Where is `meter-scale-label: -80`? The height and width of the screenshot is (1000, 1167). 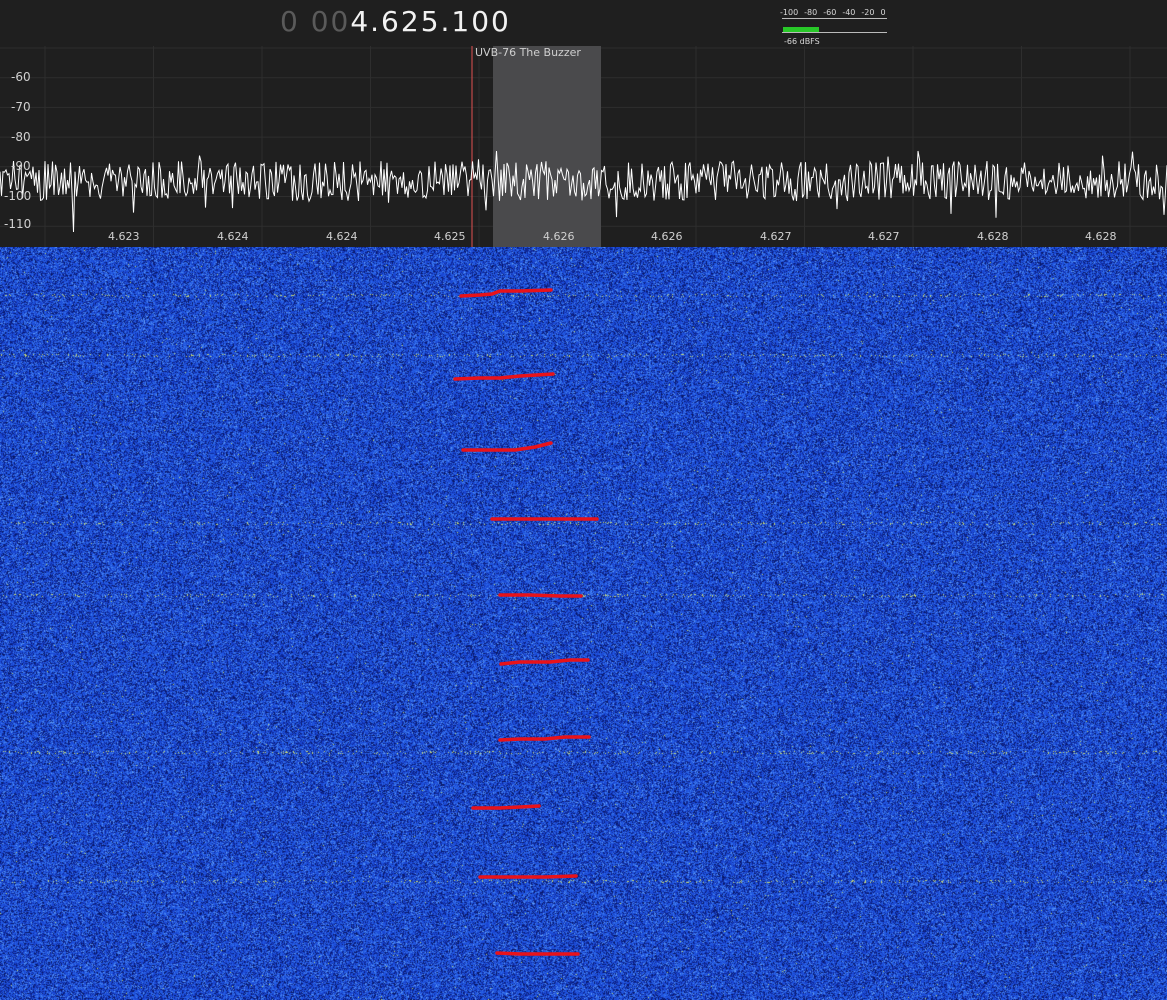 meter-scale-label: -80 is located at coordinates (811, 12).